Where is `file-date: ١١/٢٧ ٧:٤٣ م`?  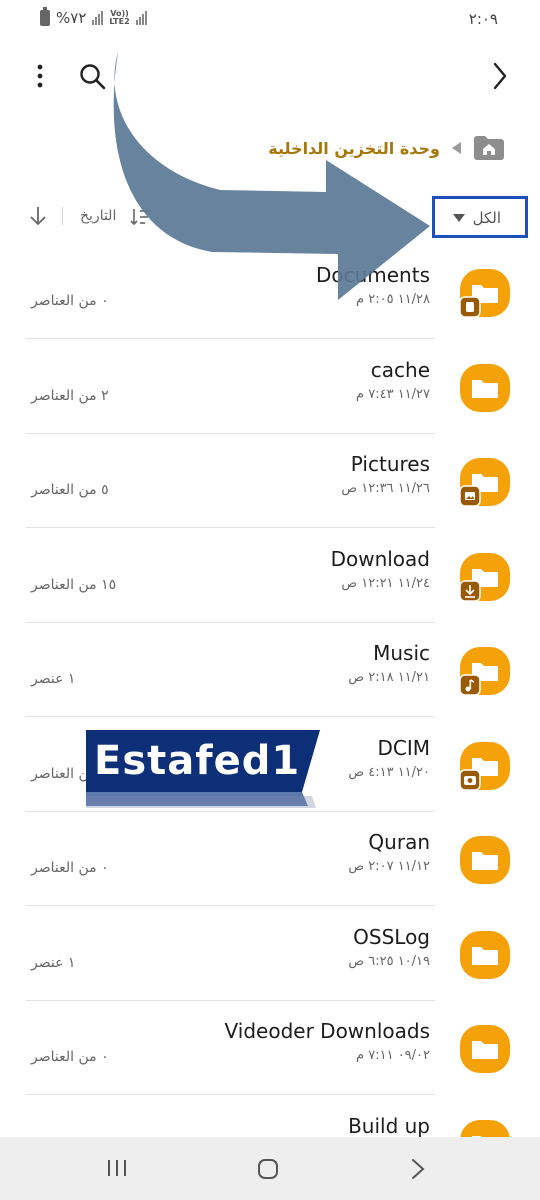
file-date: ١١/٢٧ ٧:٤٣ م is located at coordinates (393, 394).